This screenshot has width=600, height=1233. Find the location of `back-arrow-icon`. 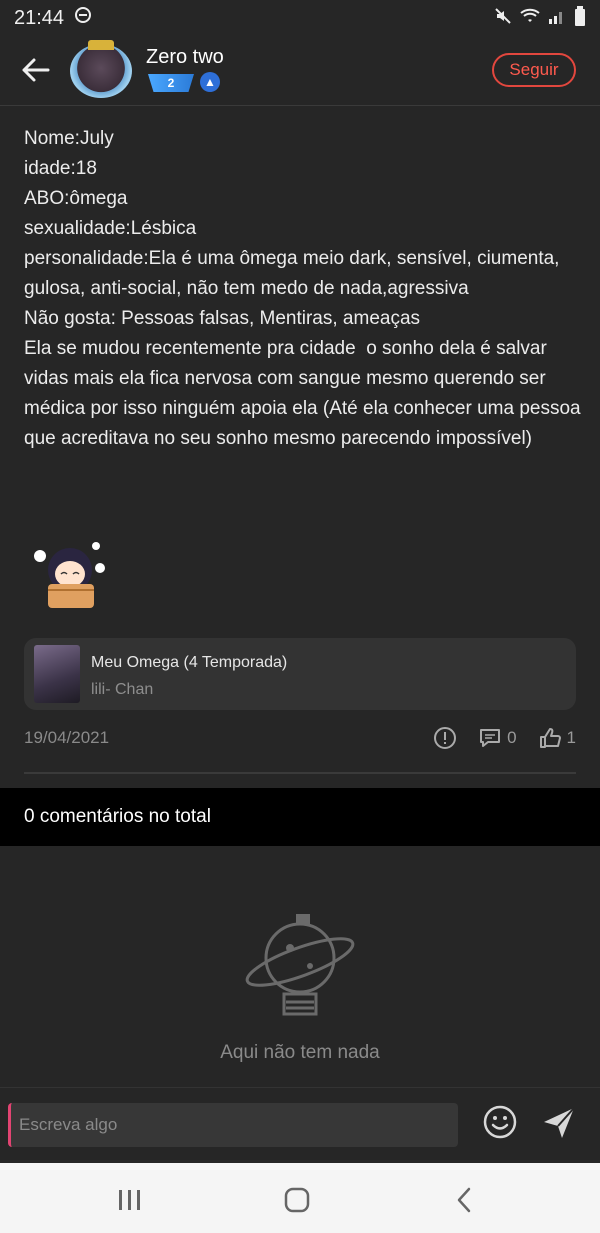

back-arrow-icon is located at coordinates (36, 70).